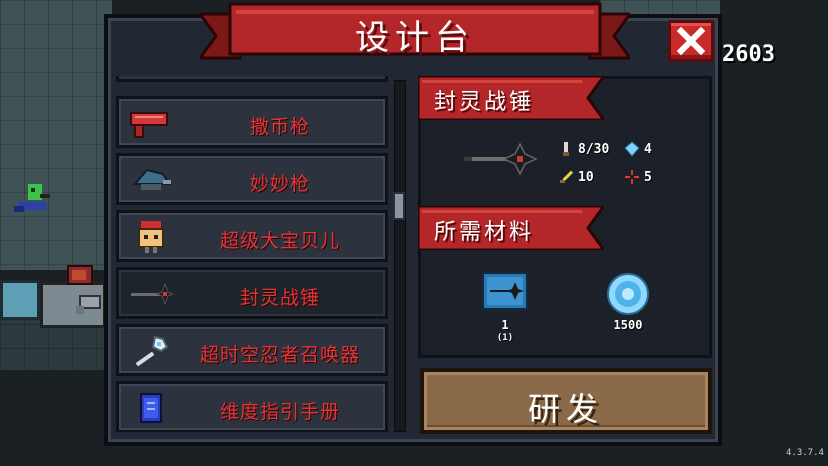  What do you see at coordinates (56, 135) in the screenshot?
I see `floor-area-left` at bounding box center [56, 135].